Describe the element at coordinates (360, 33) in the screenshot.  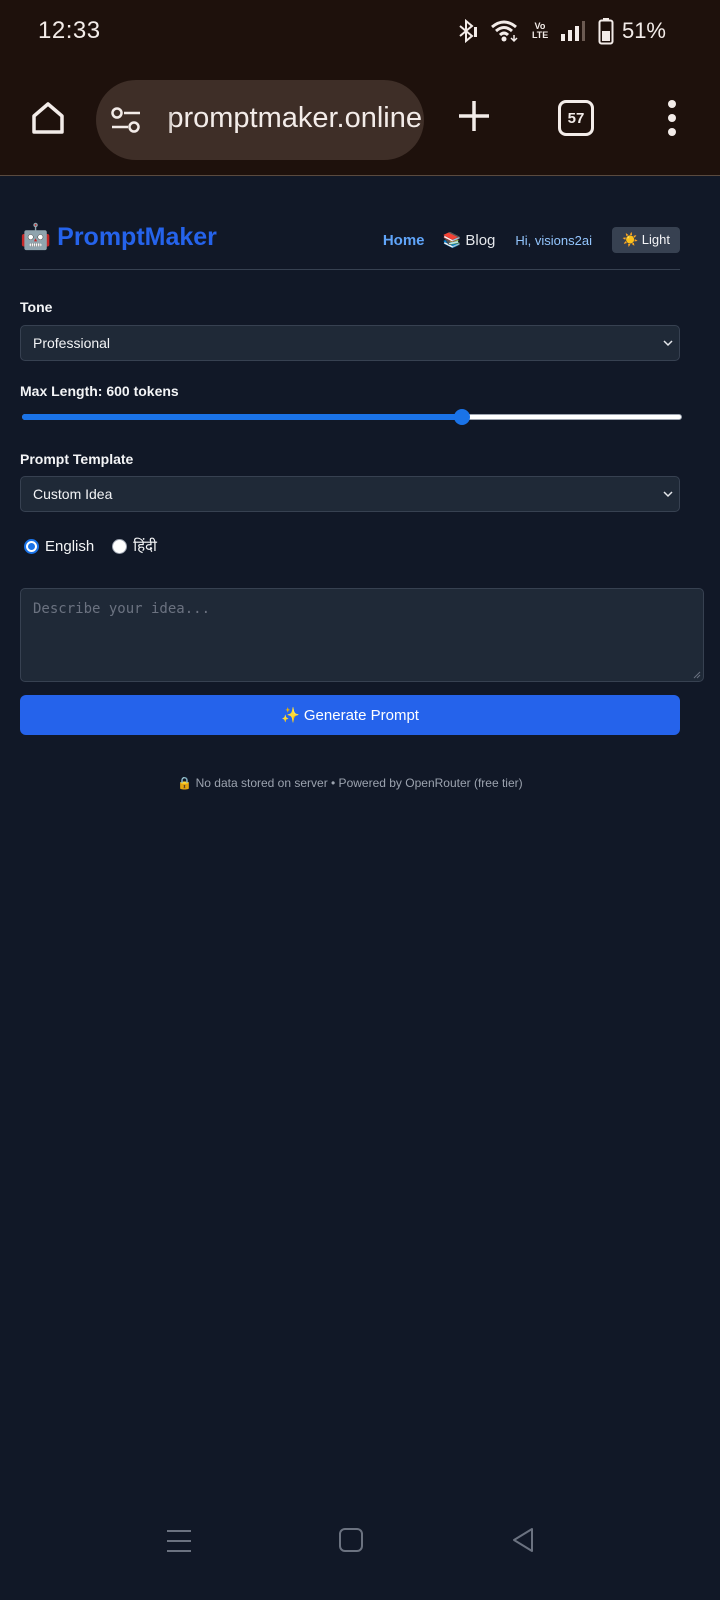
I see `status-bar: 12:33 Vo LTE 51%` at that location.